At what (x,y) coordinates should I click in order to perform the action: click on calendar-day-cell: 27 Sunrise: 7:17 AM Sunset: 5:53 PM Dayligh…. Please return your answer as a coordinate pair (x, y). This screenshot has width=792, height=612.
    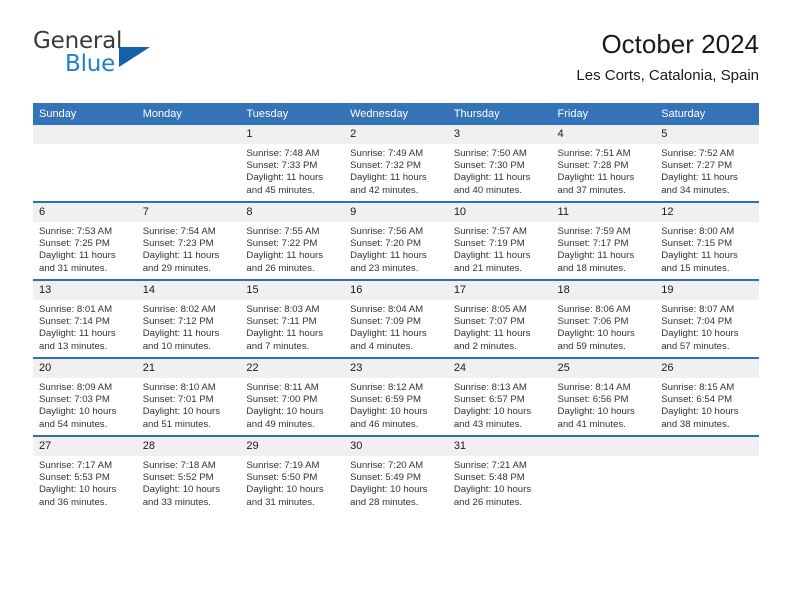
    Looking at the image, I should click on (85, 474).